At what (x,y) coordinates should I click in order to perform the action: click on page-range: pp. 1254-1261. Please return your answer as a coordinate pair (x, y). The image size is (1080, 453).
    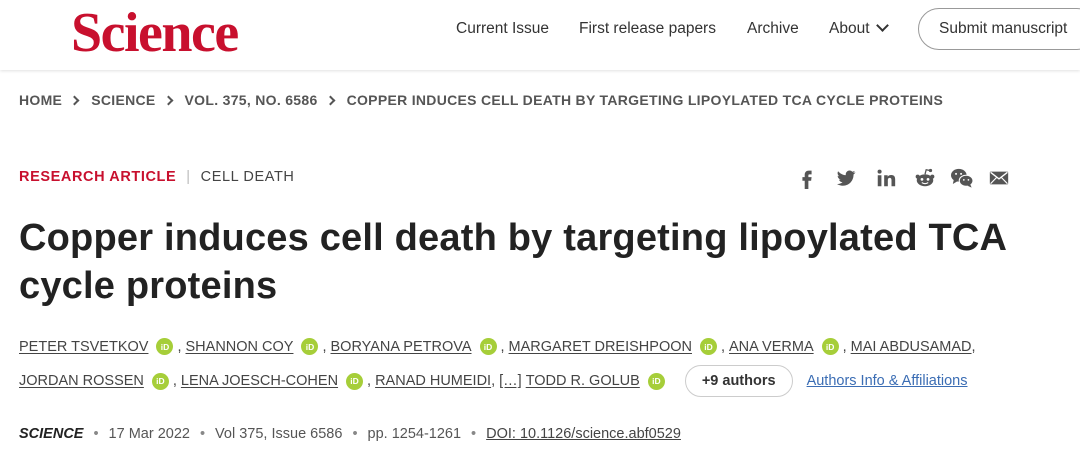
    Looking at the image, I should click on (414, 434).